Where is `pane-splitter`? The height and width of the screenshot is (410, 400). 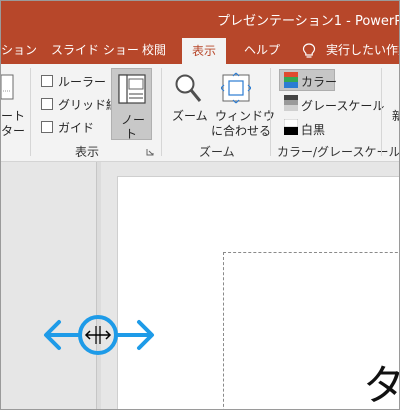
pane-splitter is located at coordinates (99, 285).